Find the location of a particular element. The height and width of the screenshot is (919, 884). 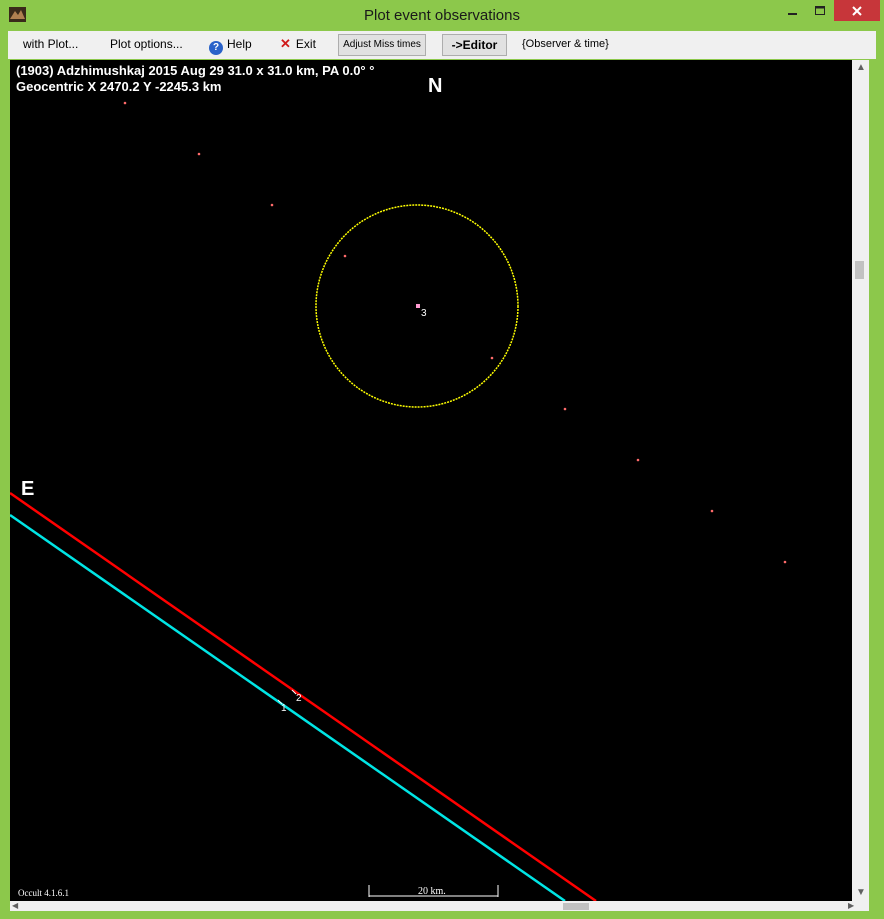

observer-1-label: 1 is located at coordinates (284, 708).